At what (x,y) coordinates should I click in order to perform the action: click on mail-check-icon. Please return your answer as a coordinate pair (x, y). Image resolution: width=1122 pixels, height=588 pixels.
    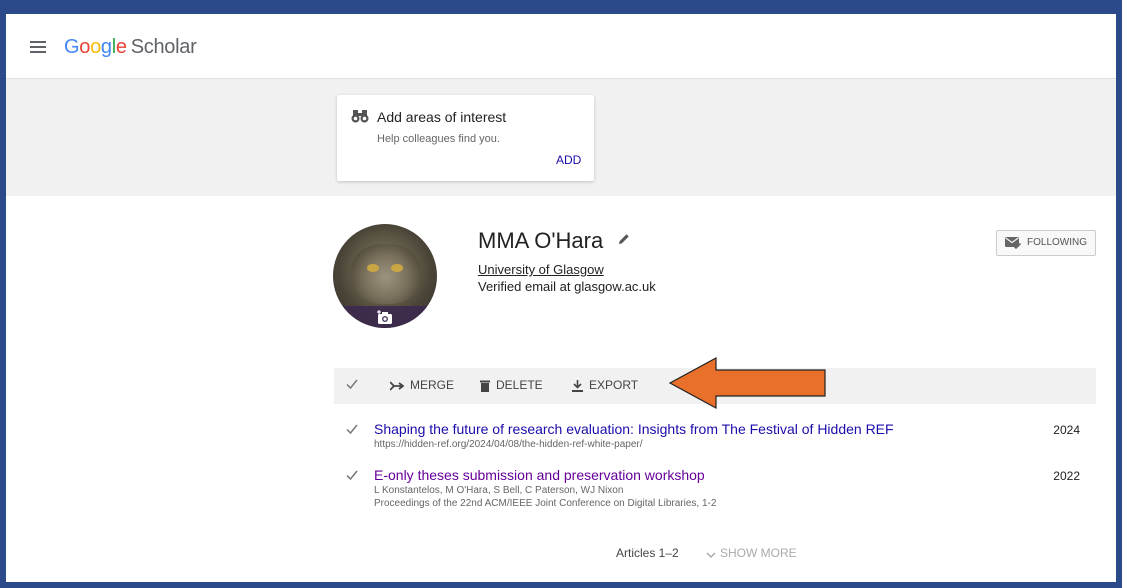
    Looking at the image, I should click on (1013, 243).